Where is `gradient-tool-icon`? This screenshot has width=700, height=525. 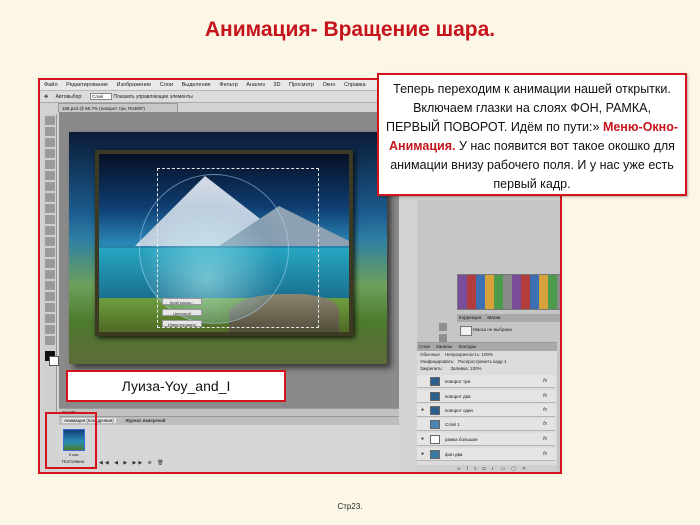 gradient-tool-icon is located at coordinates (49, 241).